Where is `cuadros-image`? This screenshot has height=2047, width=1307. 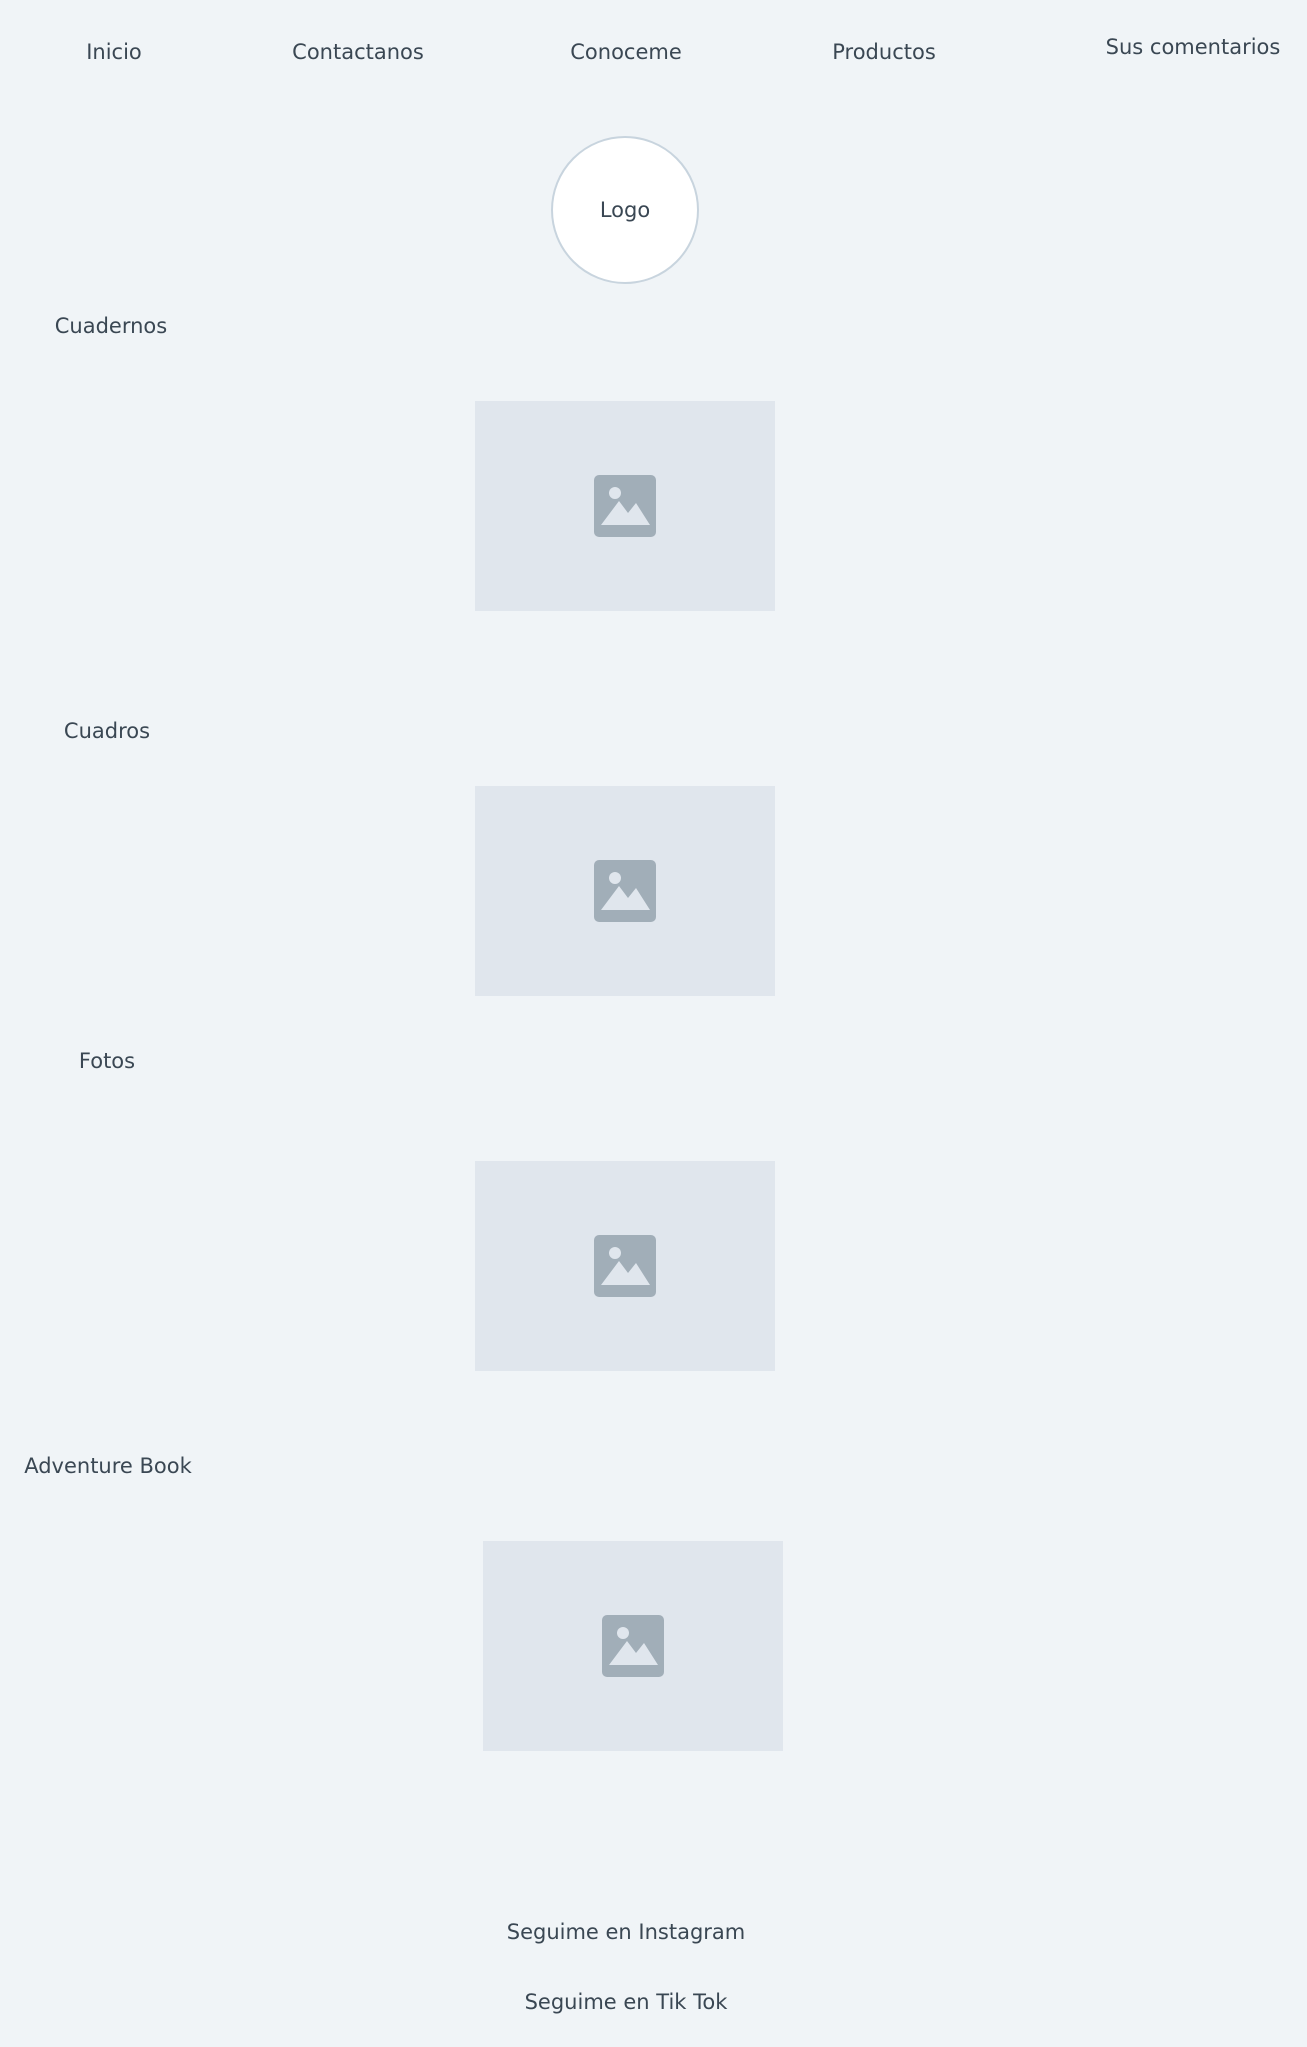
cuadros-image is located at coordinates (625, 891).